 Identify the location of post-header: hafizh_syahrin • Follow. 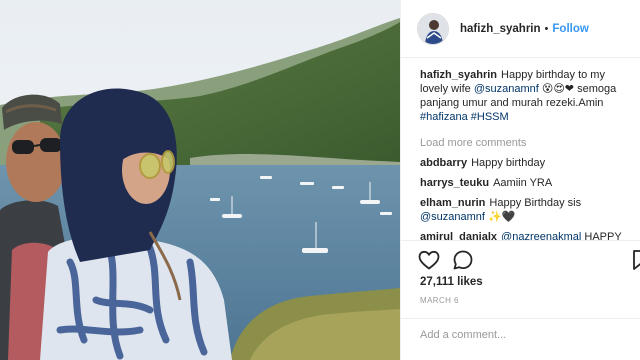
(520, 29).